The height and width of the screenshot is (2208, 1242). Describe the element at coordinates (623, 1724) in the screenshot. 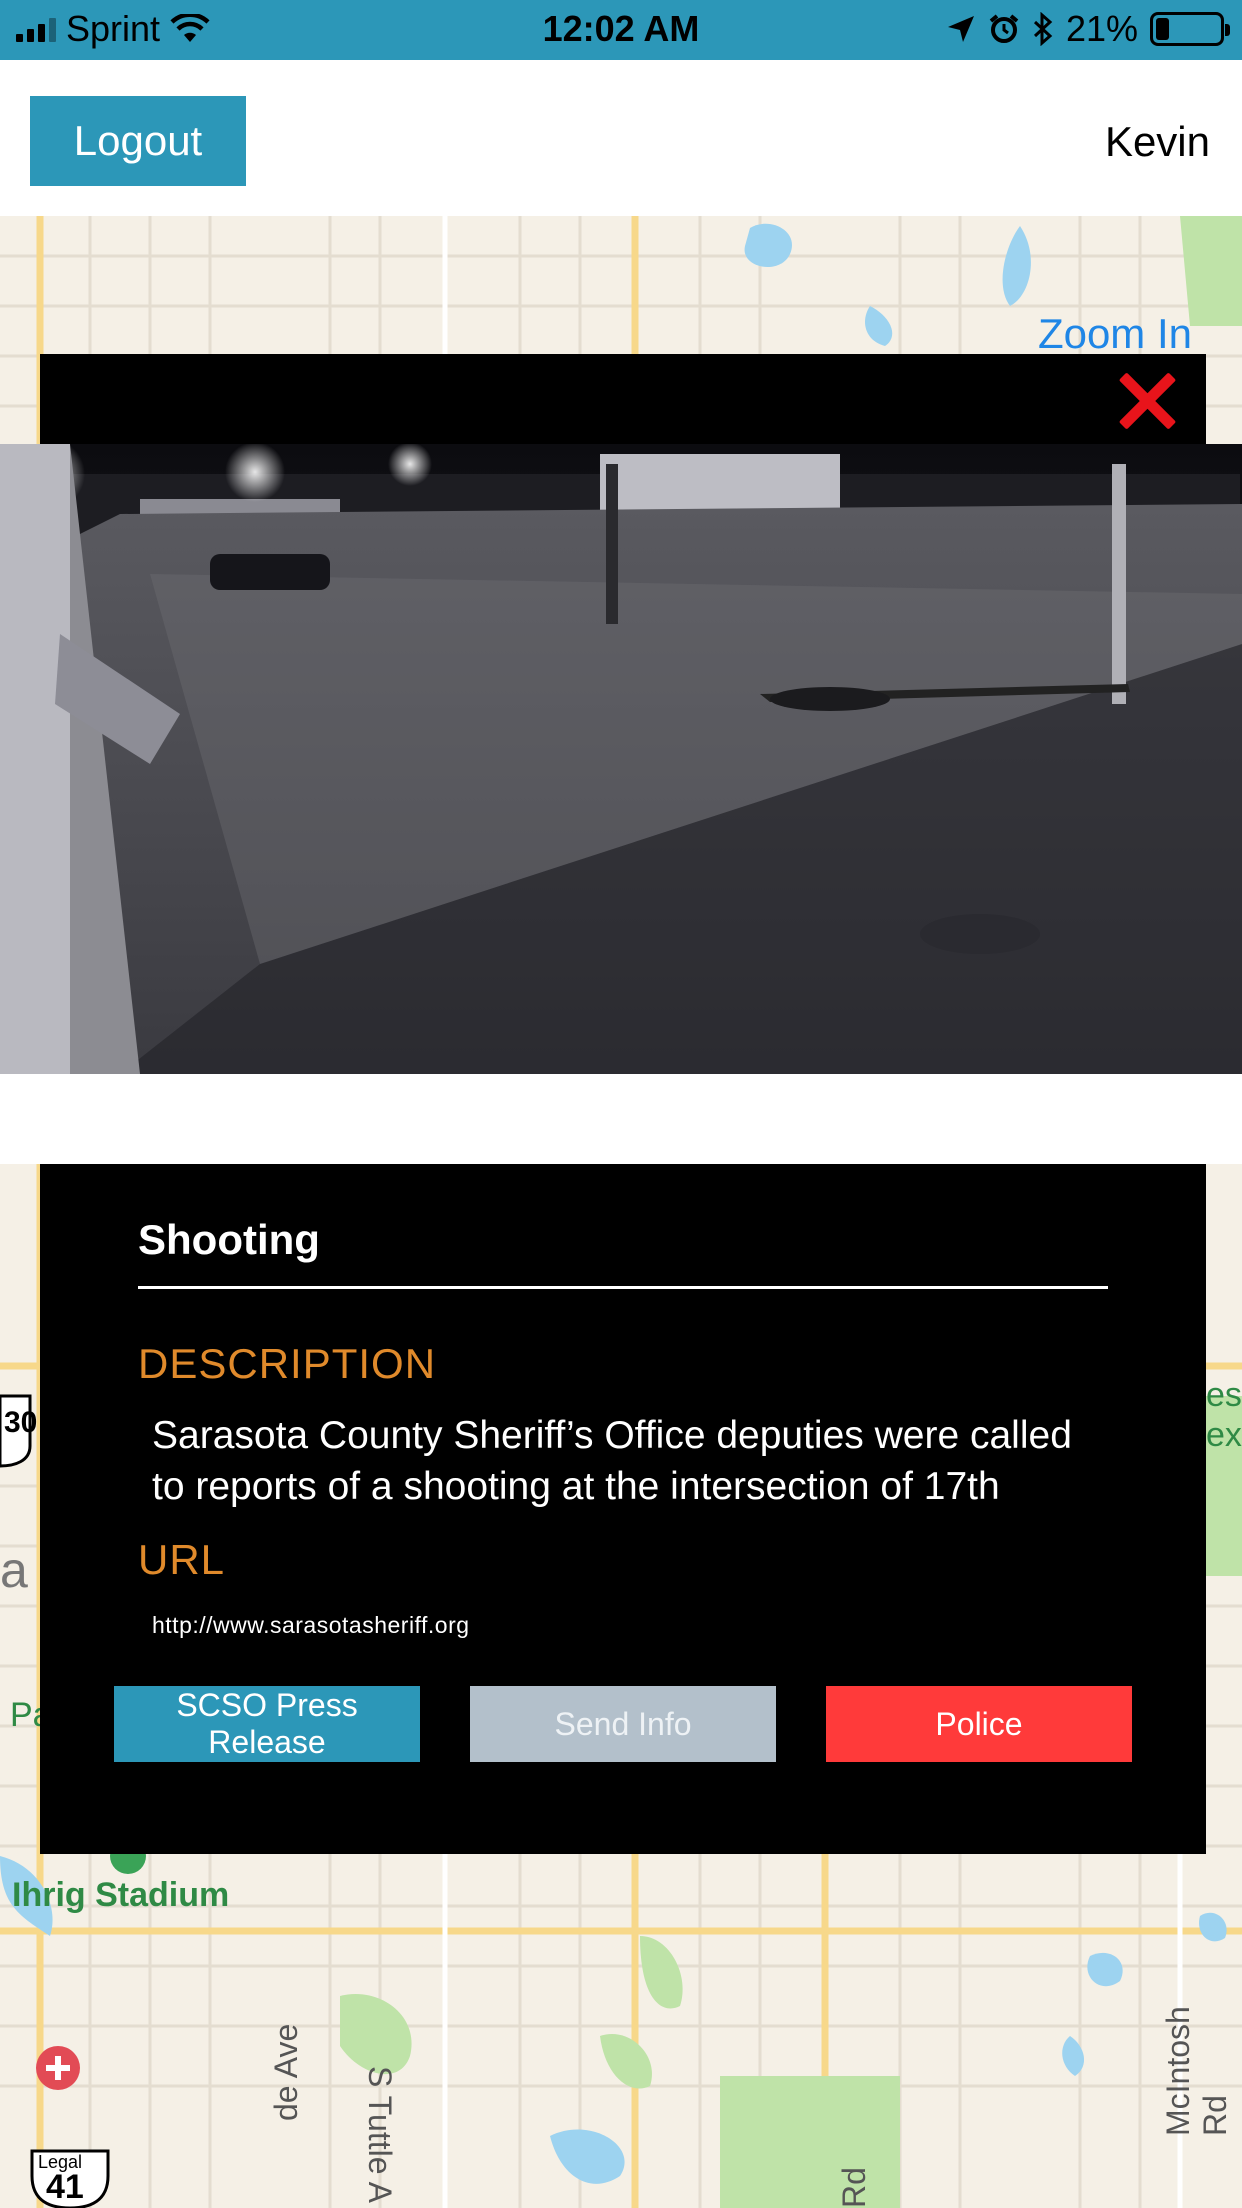

I see `send-info-button: Send Info` at that location.